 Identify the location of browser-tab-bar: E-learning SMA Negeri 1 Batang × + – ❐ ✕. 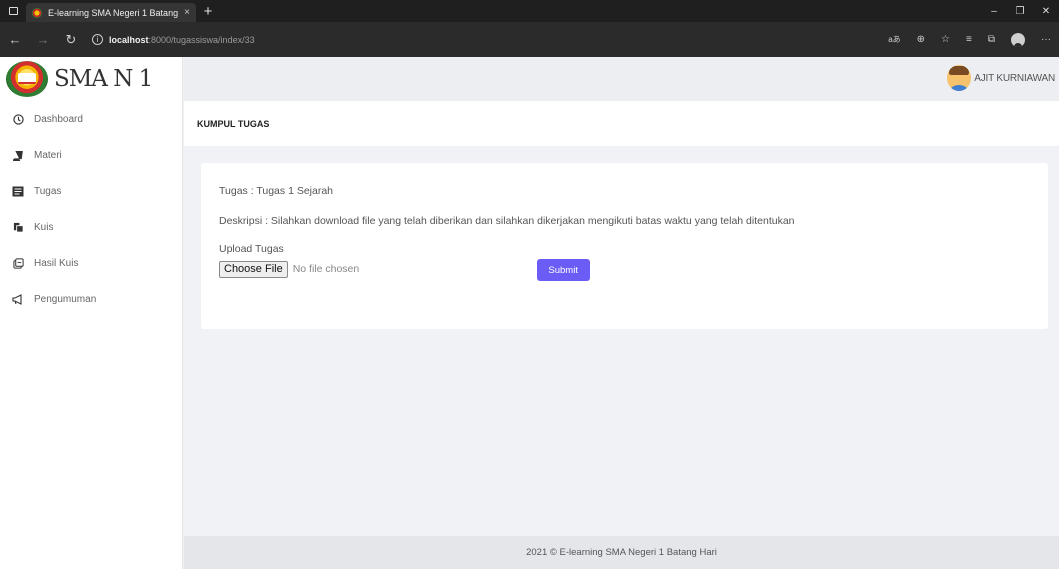
(529, 11).